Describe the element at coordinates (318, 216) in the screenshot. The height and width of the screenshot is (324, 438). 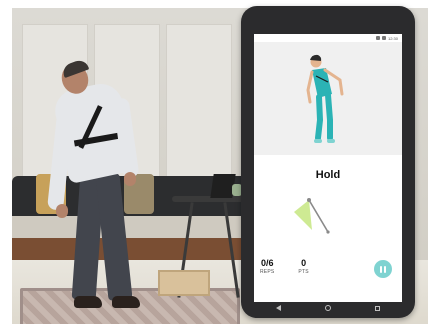
I see `angle-pointer` at that location.